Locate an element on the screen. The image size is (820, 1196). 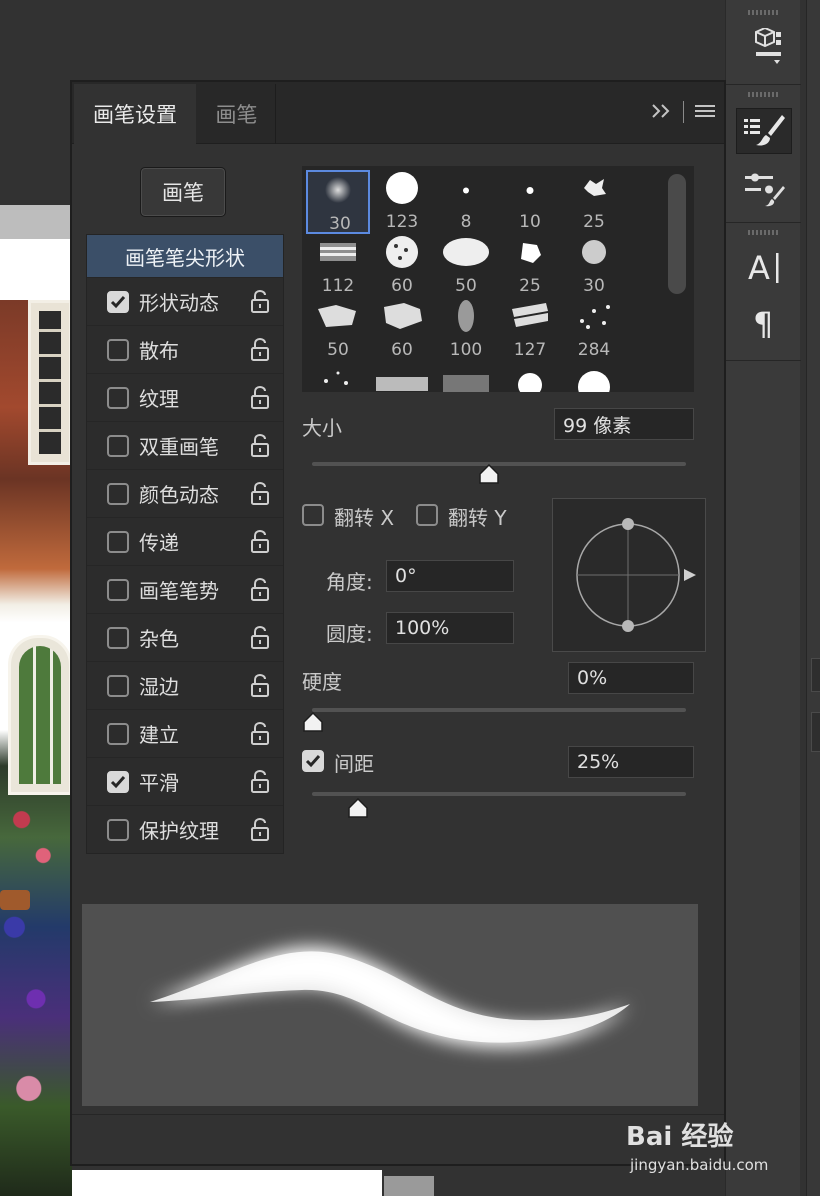
spacing-slider-track is located at coordinates (499, 794).